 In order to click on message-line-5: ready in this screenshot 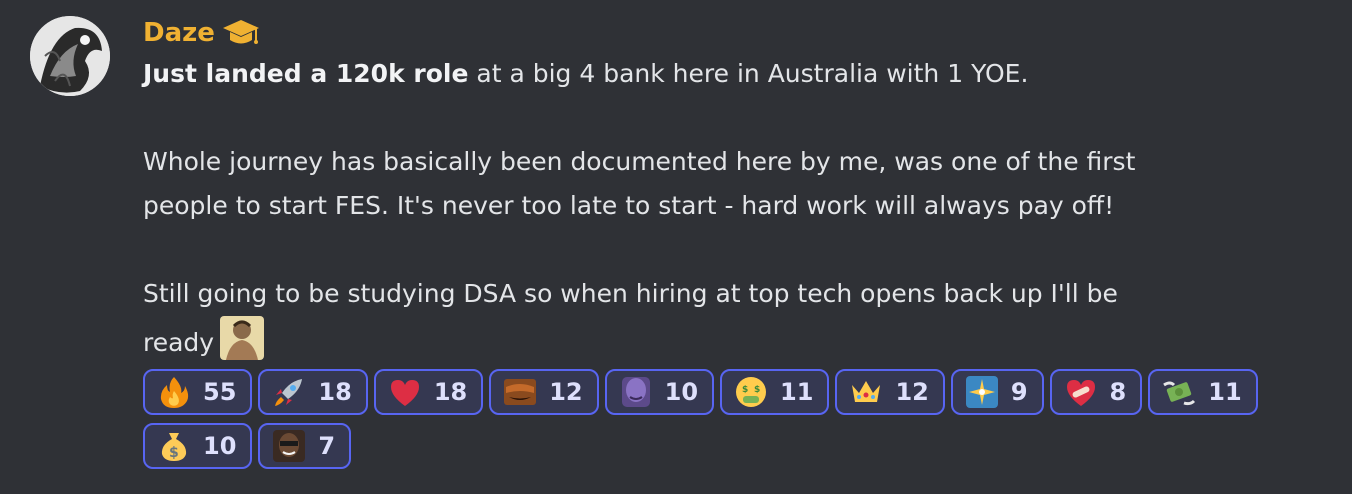, I will do `click(733, 340)`.